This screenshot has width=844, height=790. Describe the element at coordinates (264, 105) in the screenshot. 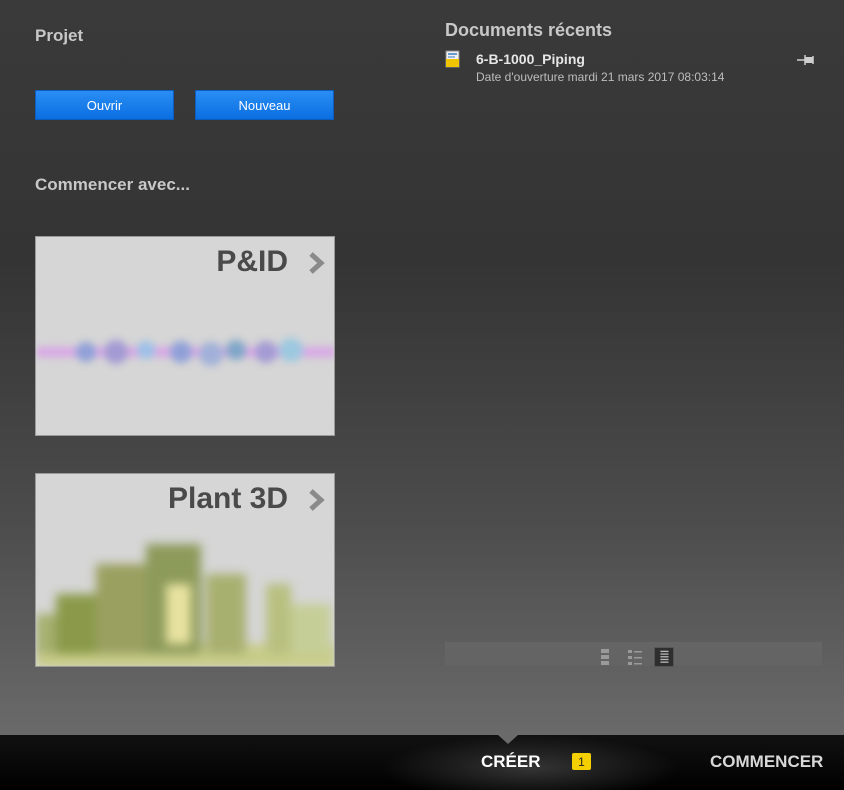

I see `new-button: Nouveau` at that location.